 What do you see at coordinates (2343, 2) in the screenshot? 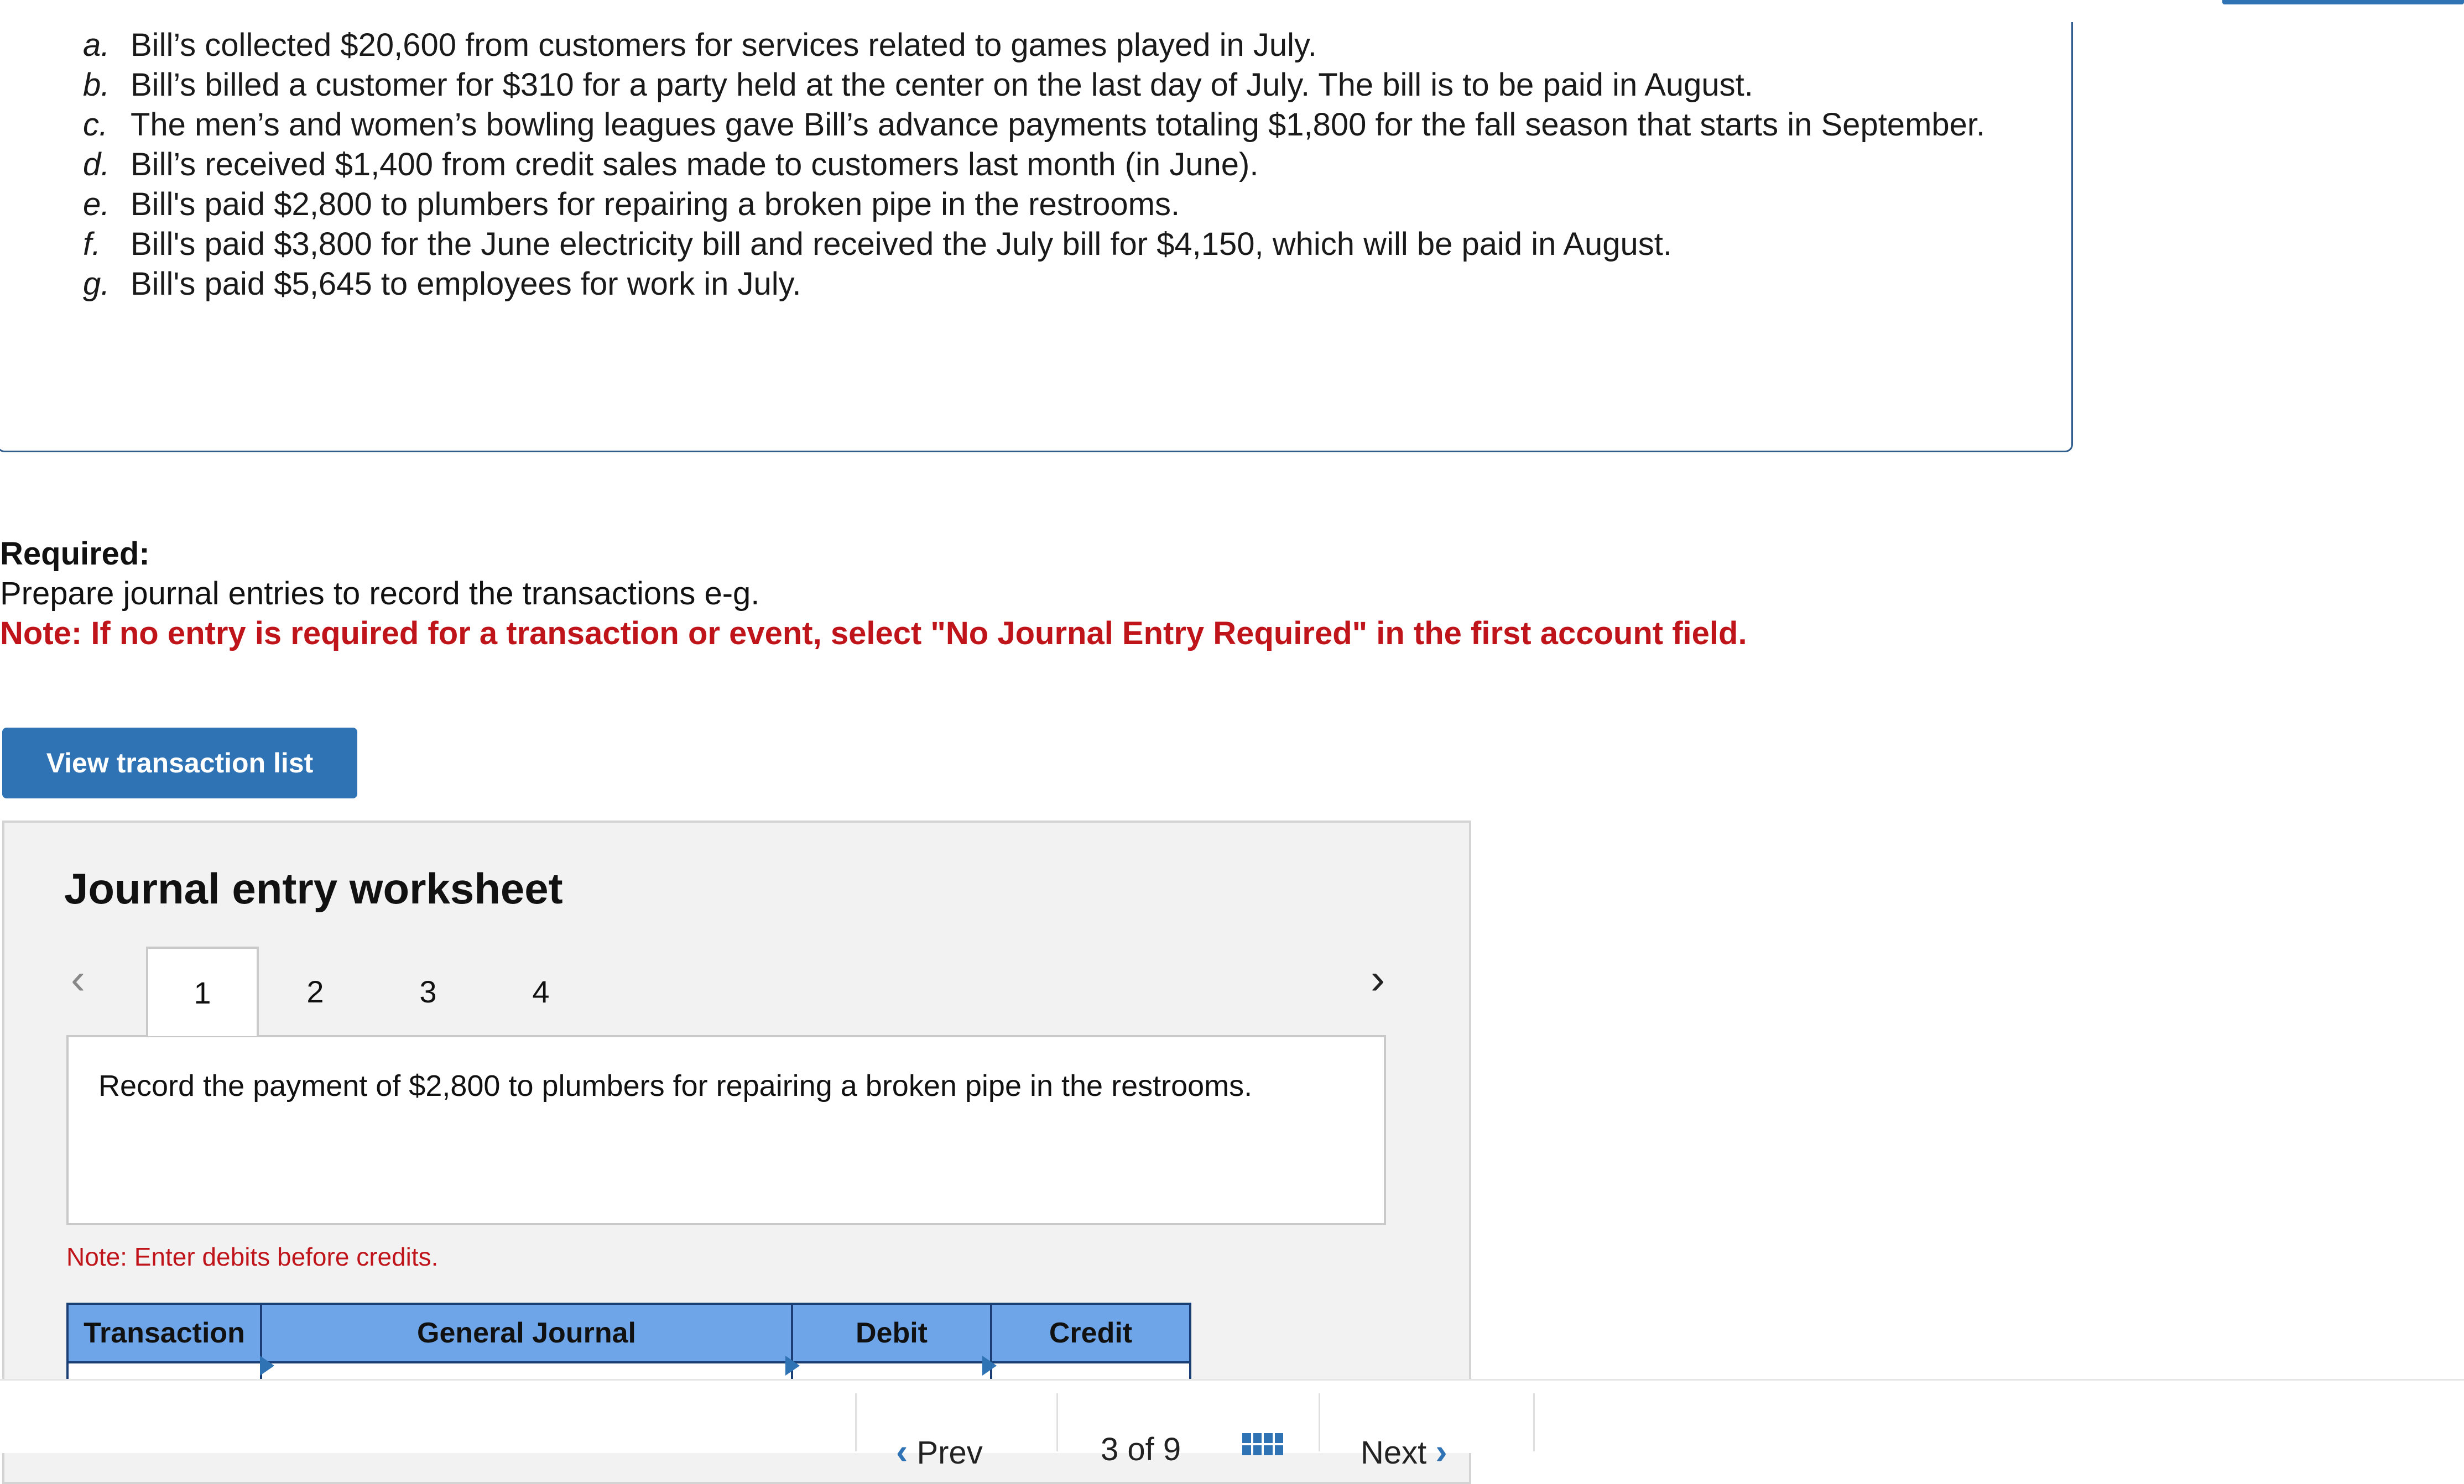
I see `top-accent-bar` at bounding box center [2343, 2].